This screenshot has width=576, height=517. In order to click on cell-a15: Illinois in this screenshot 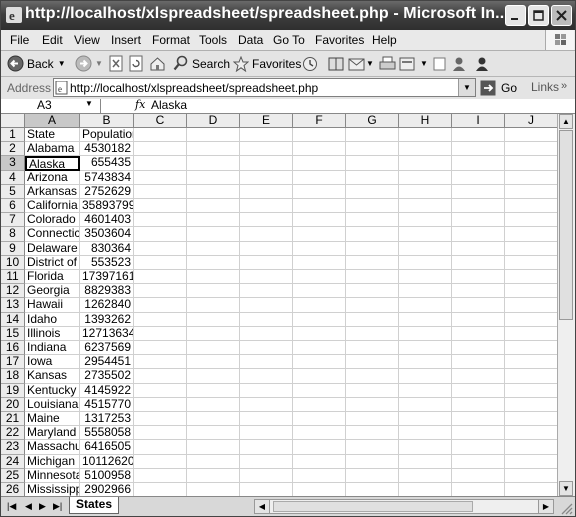, I will do `click(52, 333)`.